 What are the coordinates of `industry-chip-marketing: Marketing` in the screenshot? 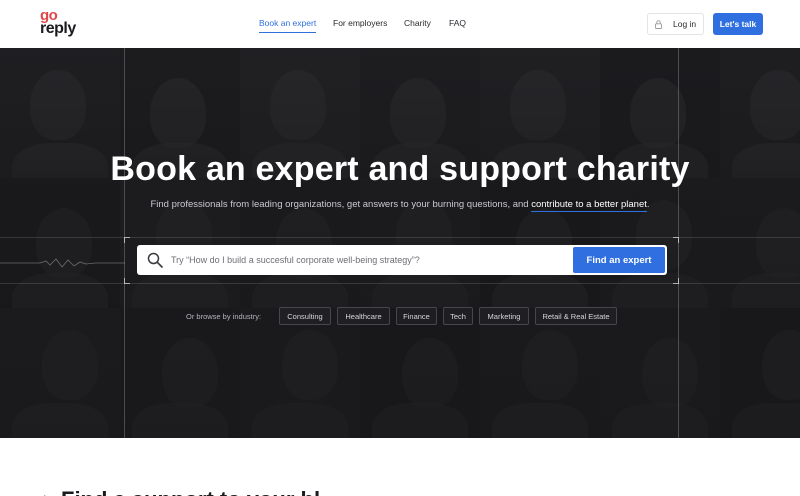 It's located at (504, 316).